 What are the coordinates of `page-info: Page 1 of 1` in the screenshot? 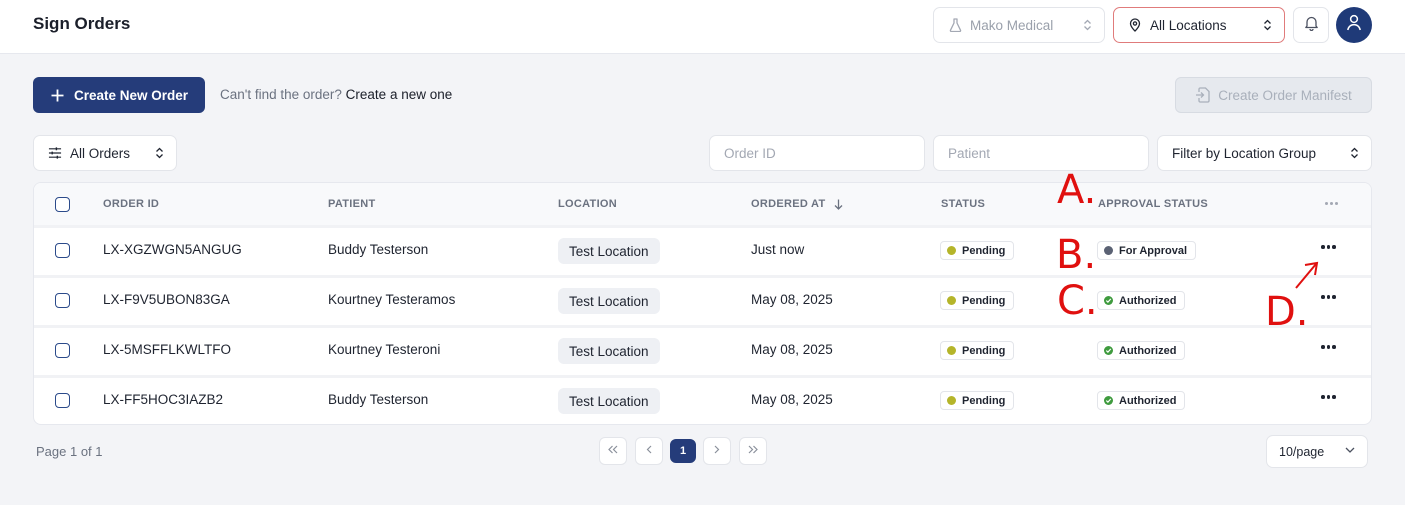 It's located at (69, 451).